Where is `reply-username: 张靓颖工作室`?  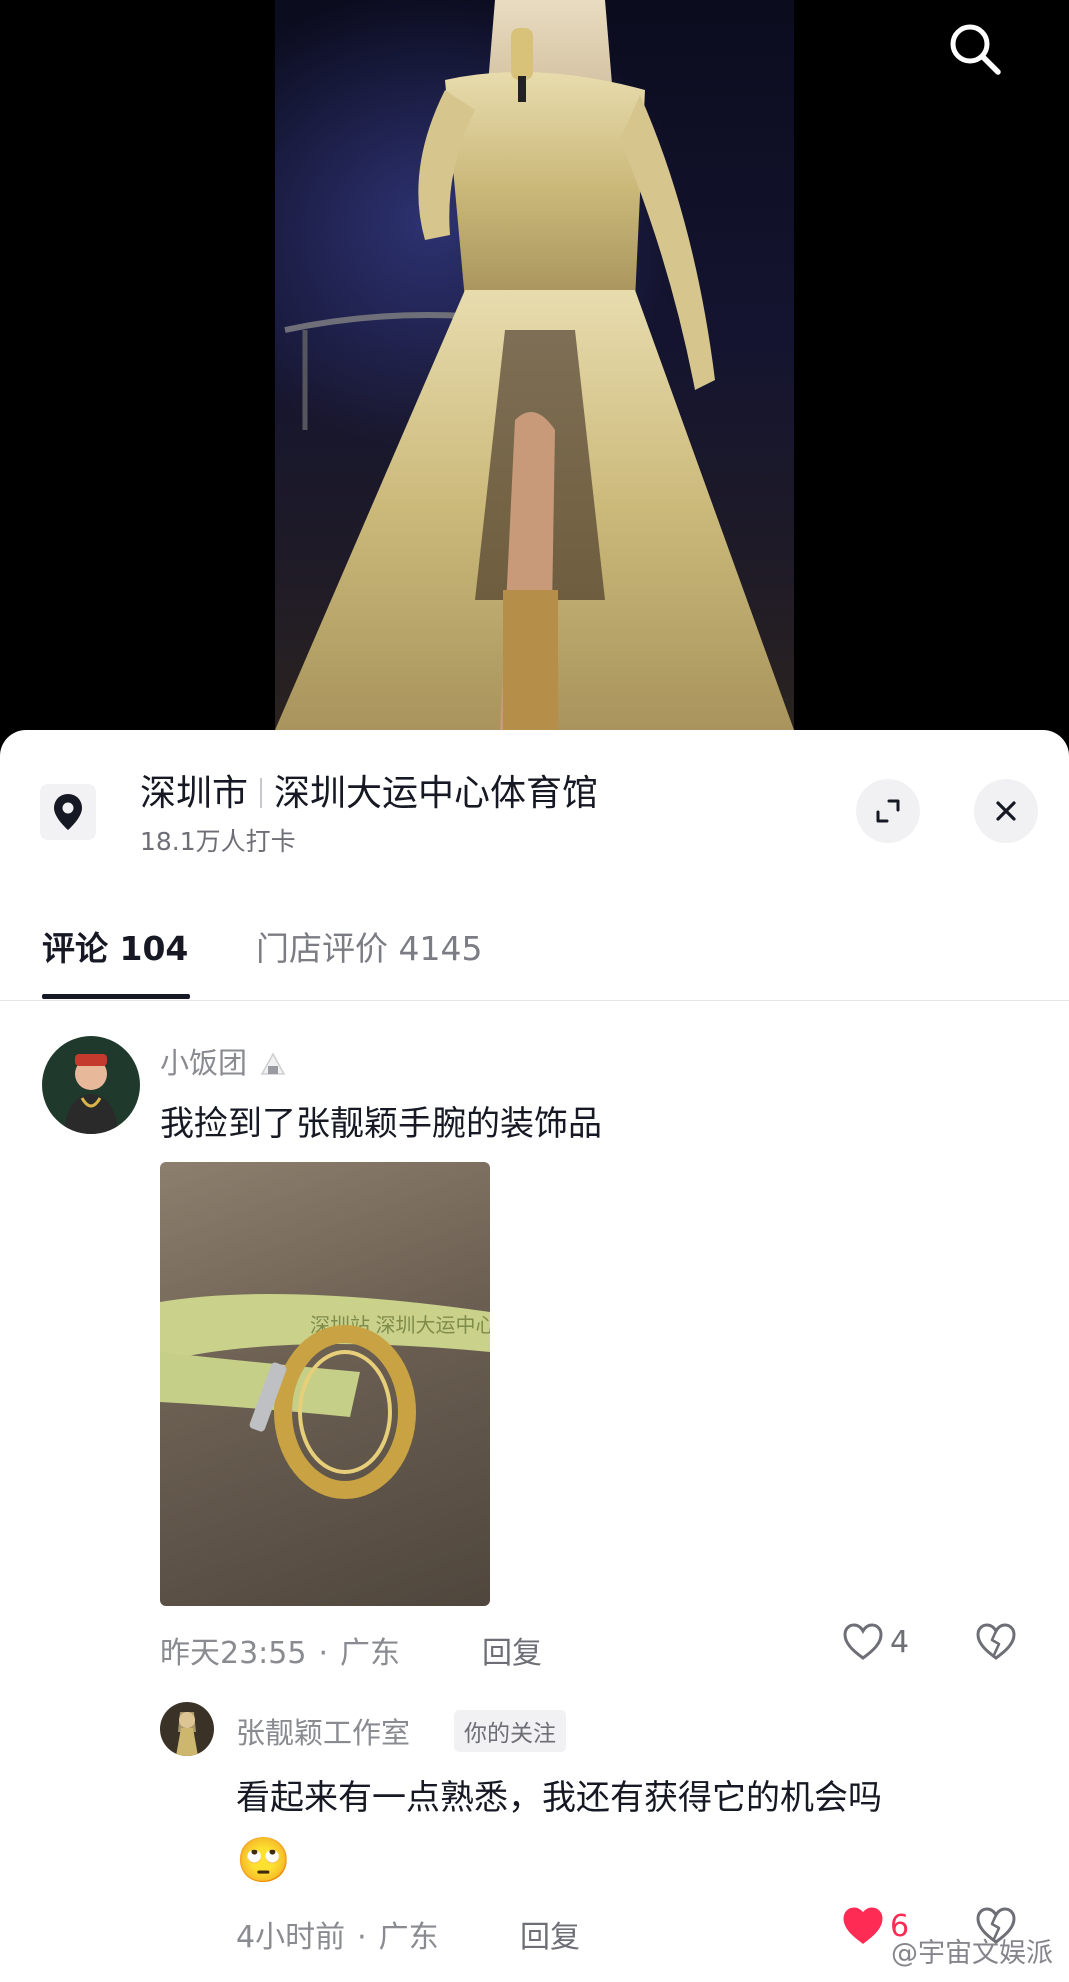
reply-username: 张靓颖工作室 is located at coordinates (323, 1731).